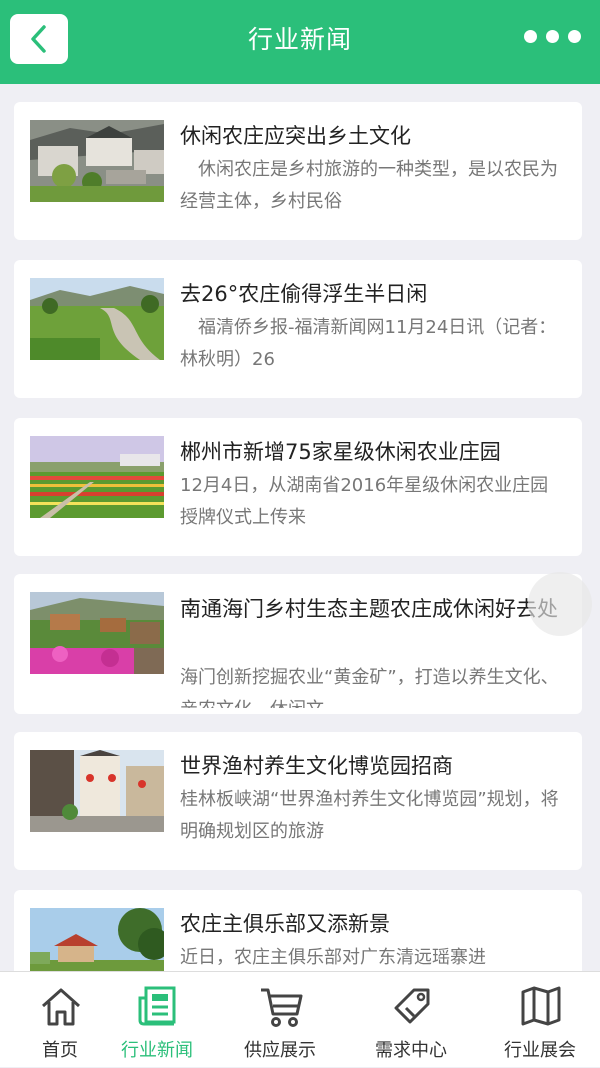 This screenshot has height=1068, width=600. Describe the element at coordinates (157, 1050) in the screenshot. I see `tab-label: 行业新闻` at that location.